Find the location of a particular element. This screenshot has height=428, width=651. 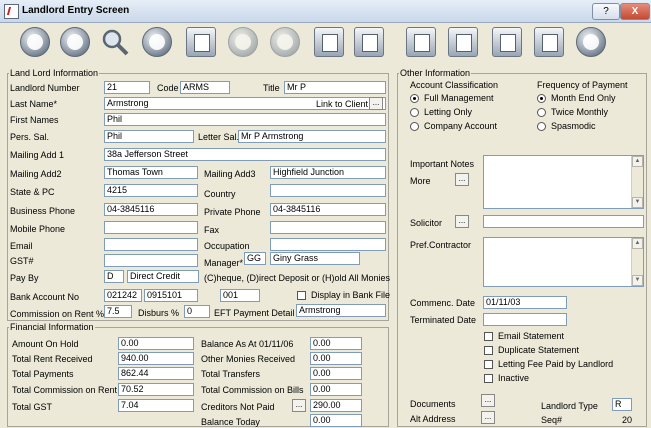

terminated-date-field is located at coordinates (525, 319).